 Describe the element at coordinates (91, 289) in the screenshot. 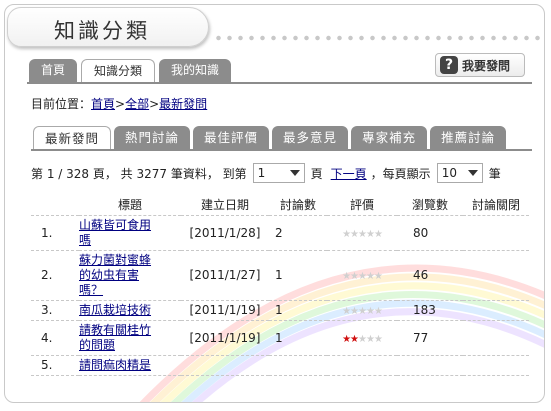

I see `question-title-line: 嗎？` at that location.